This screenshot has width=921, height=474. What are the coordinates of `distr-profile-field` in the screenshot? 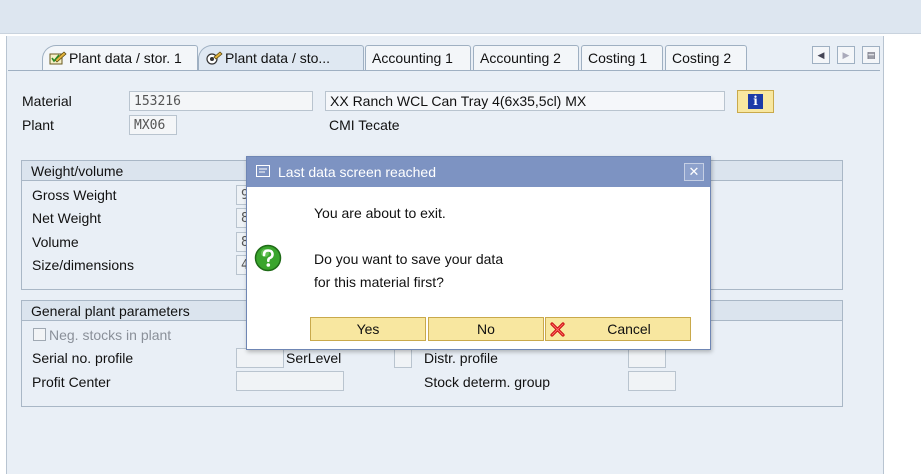 It's located at (647, 358).